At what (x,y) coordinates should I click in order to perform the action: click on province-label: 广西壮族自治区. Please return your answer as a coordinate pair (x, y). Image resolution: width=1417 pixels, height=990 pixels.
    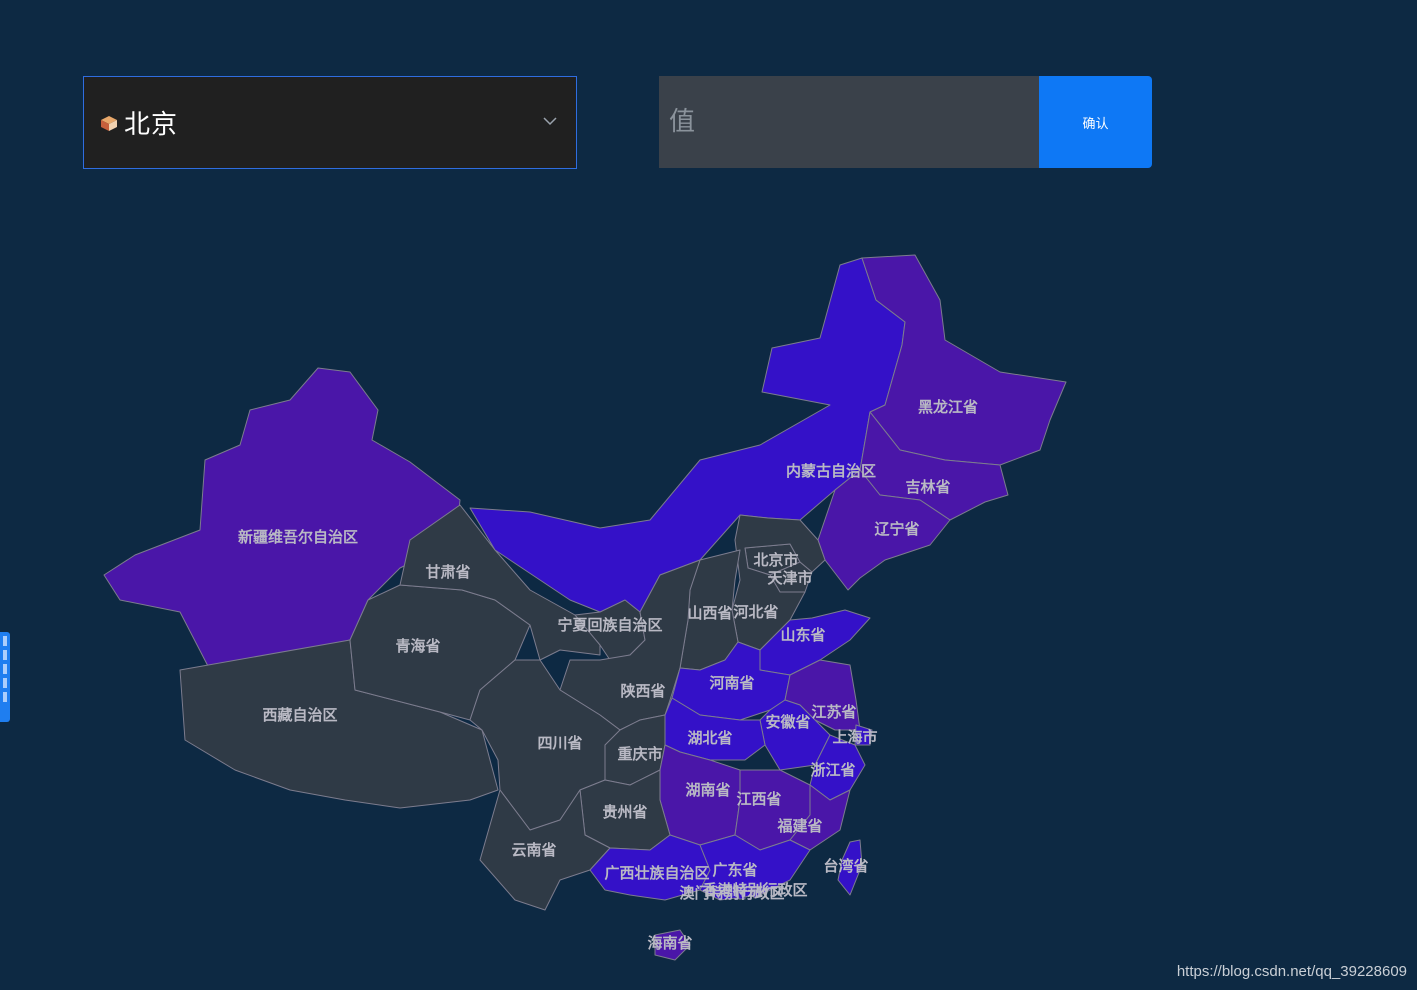
    Looking at the image, I should click on (656, 873).